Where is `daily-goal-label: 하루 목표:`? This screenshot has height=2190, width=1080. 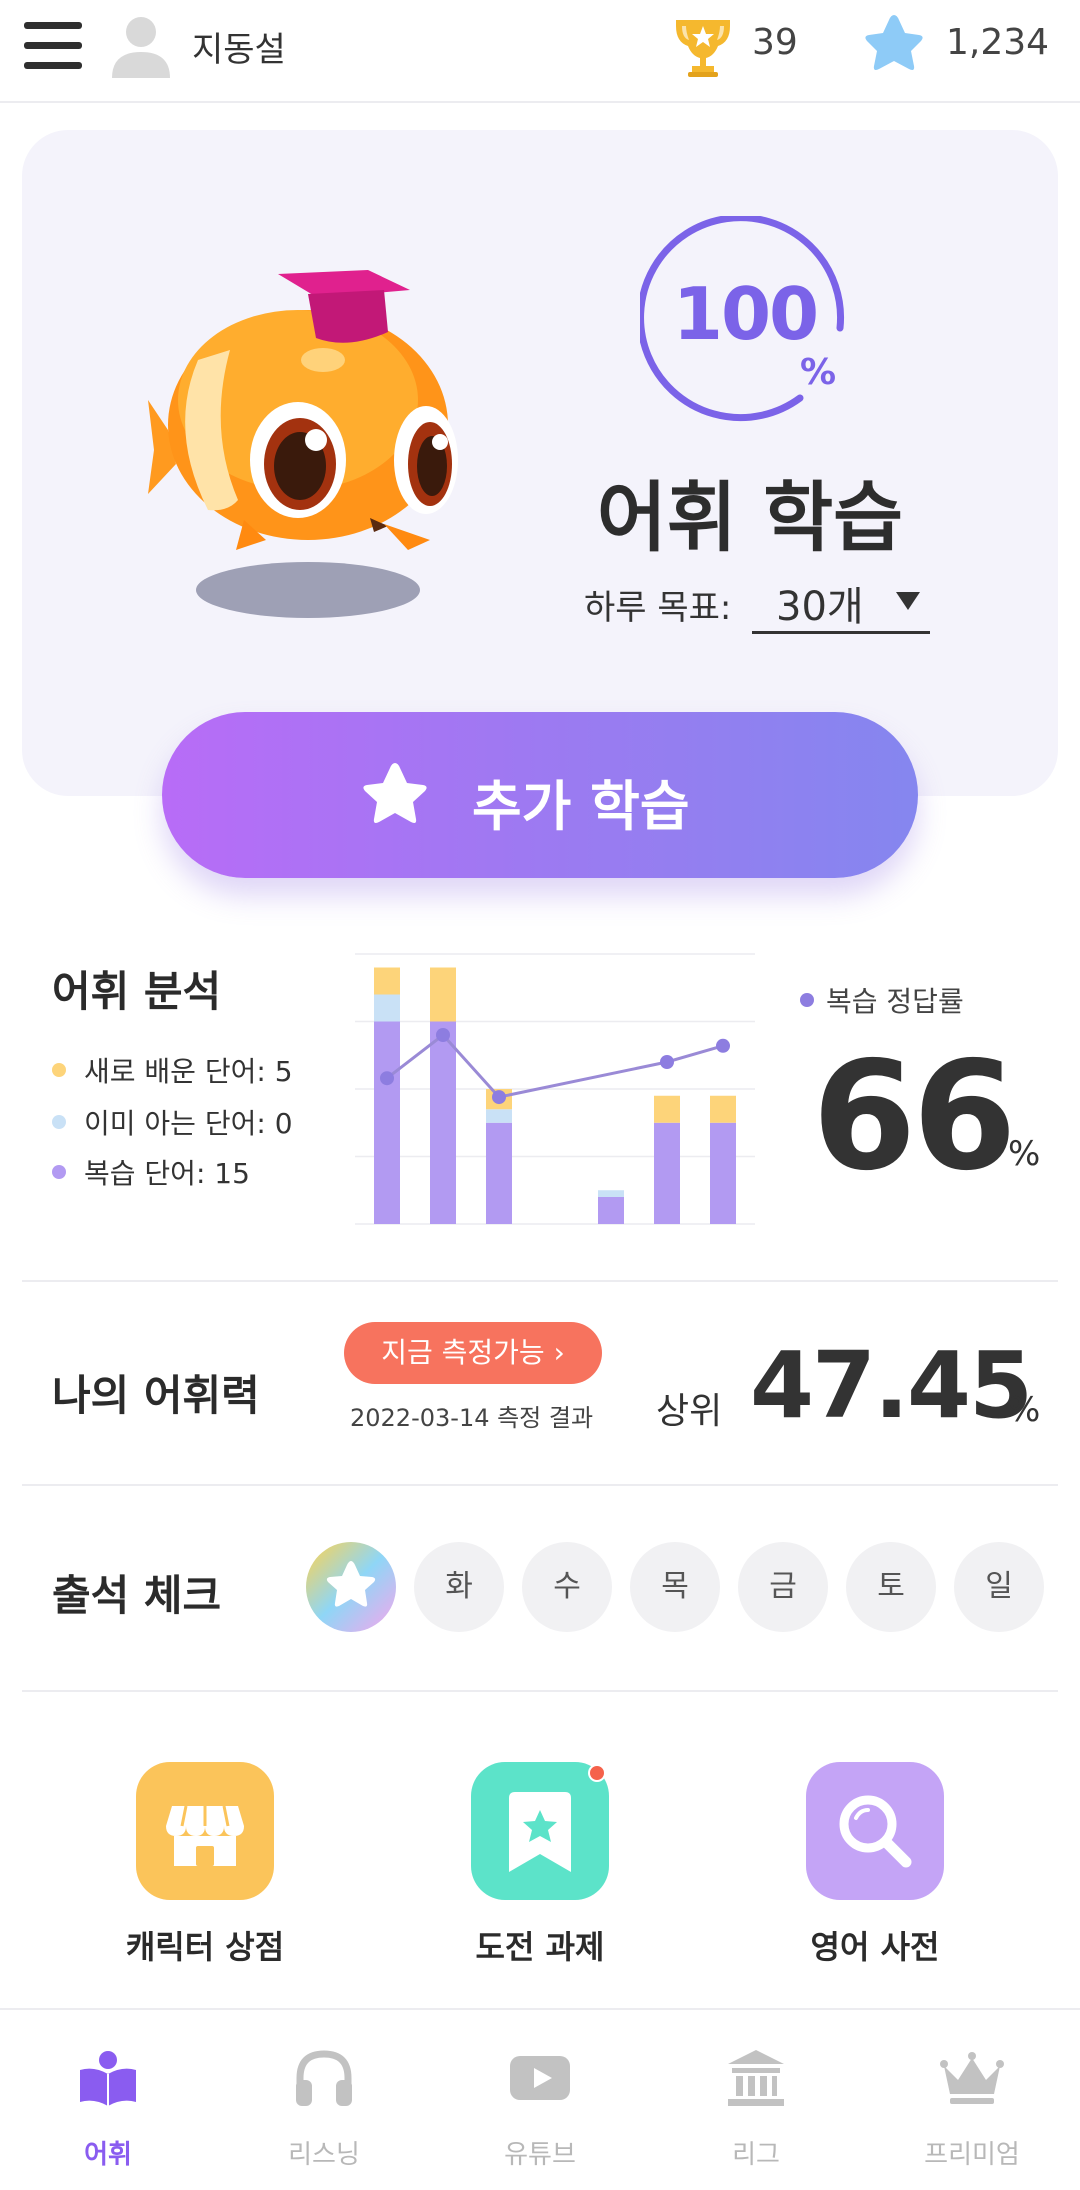
daily-goal-label: 하루 목표: is located at coordinates (658, 608).